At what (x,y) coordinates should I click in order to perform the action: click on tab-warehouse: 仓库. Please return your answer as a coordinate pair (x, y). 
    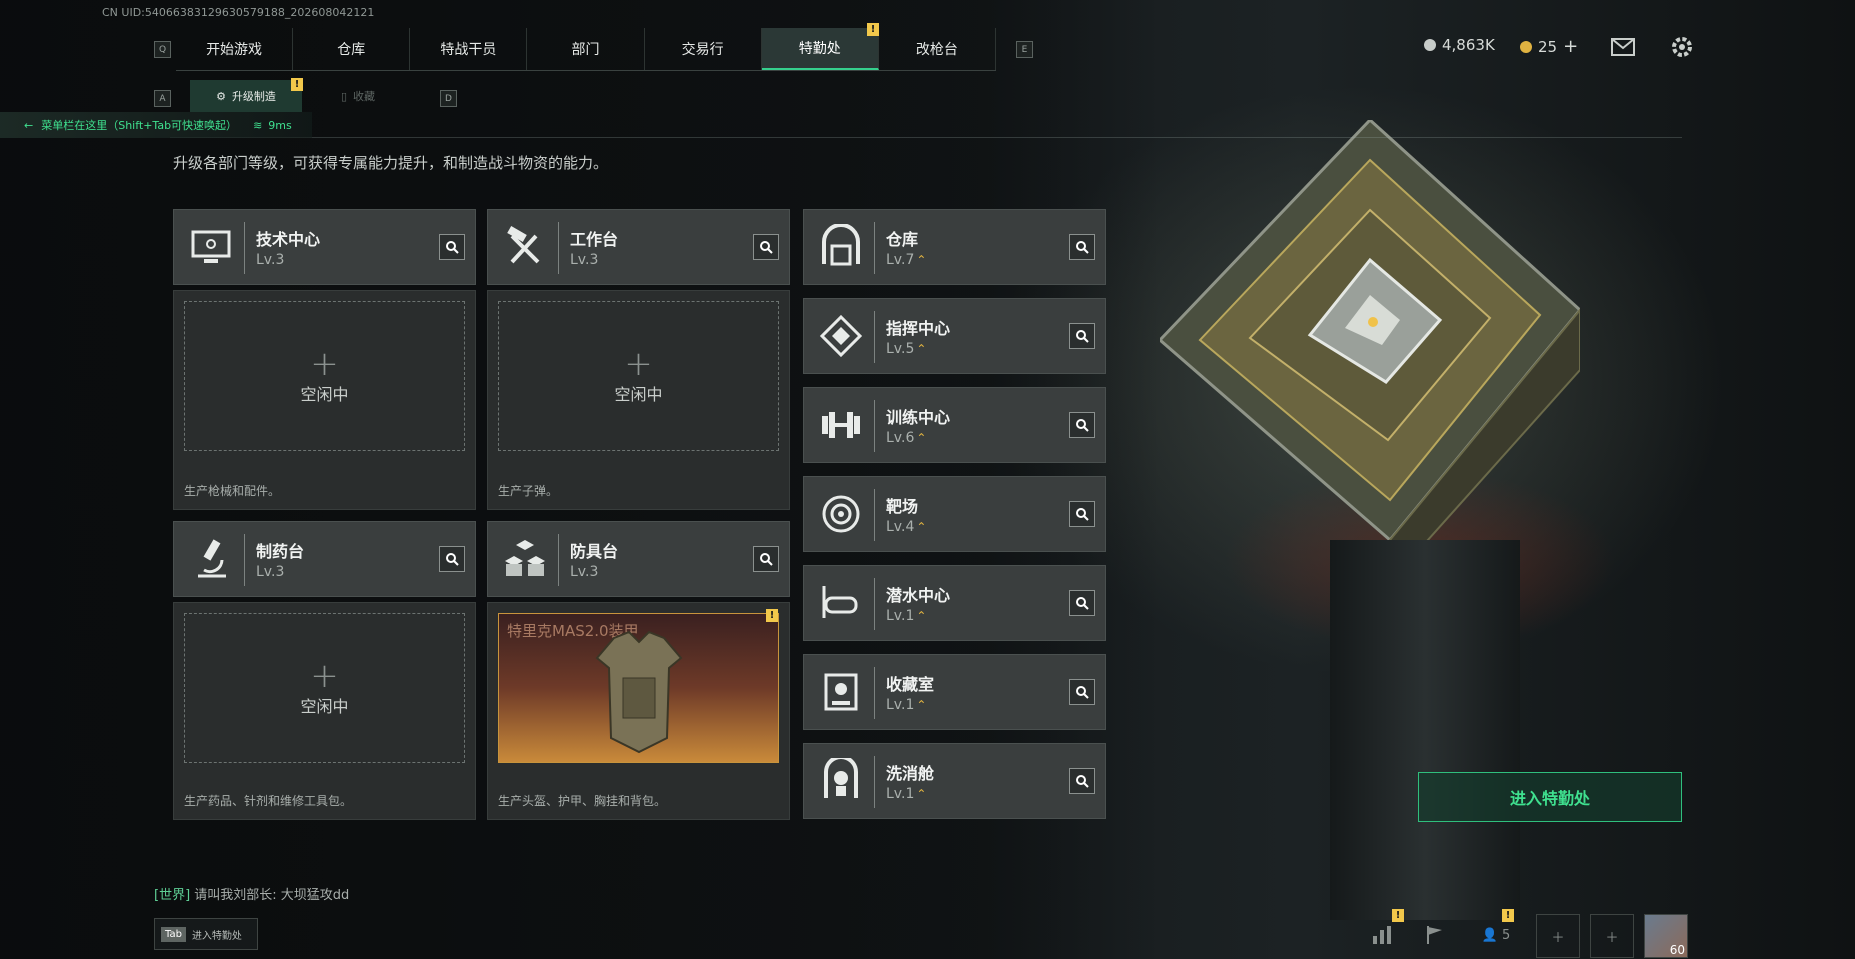
    Looking at the image, I should click on (352, 49).